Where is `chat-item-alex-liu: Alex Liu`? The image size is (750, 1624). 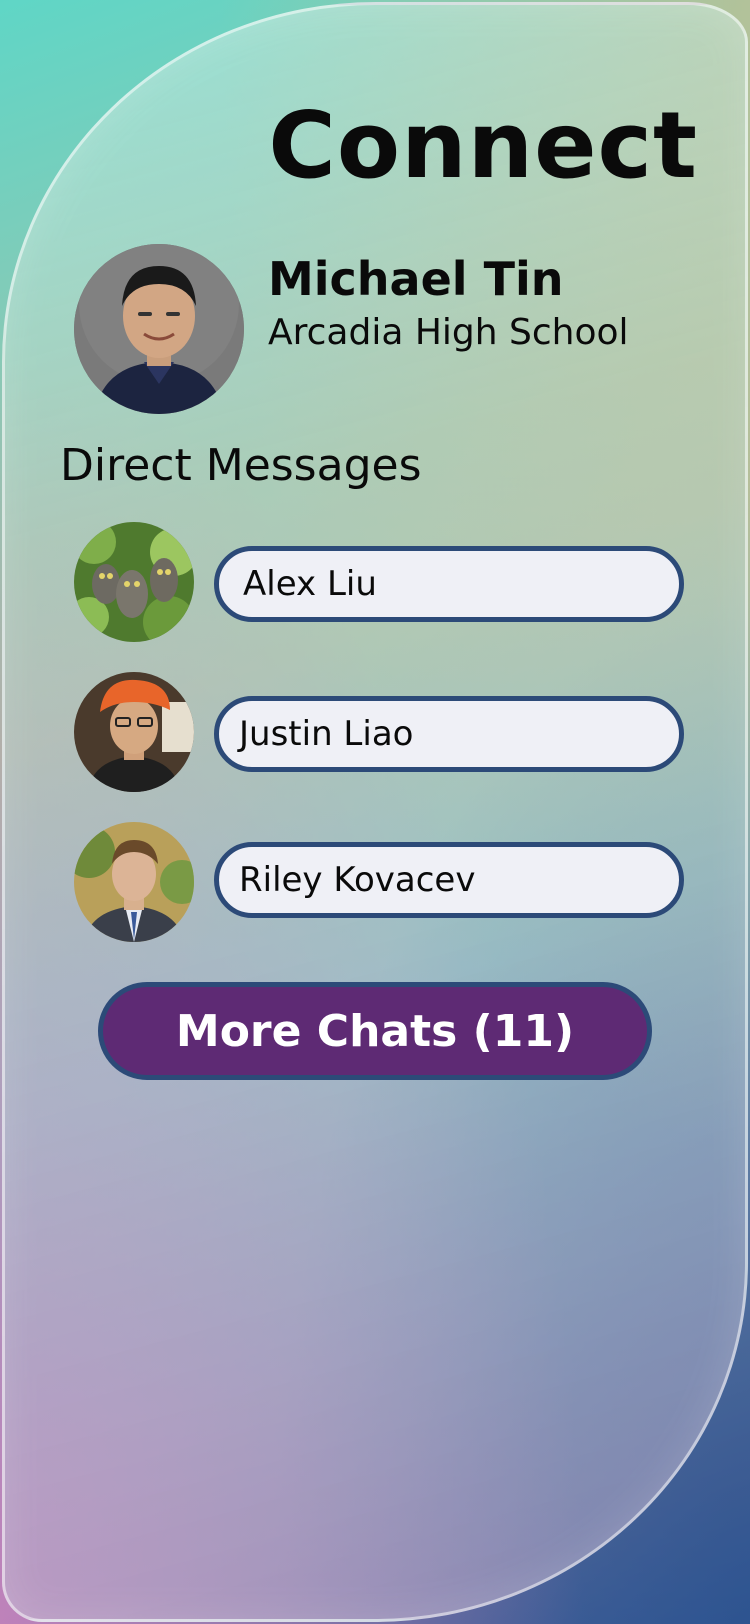 chat-item-alex-liu: Alex Liu is located at coordinates (379, 582).